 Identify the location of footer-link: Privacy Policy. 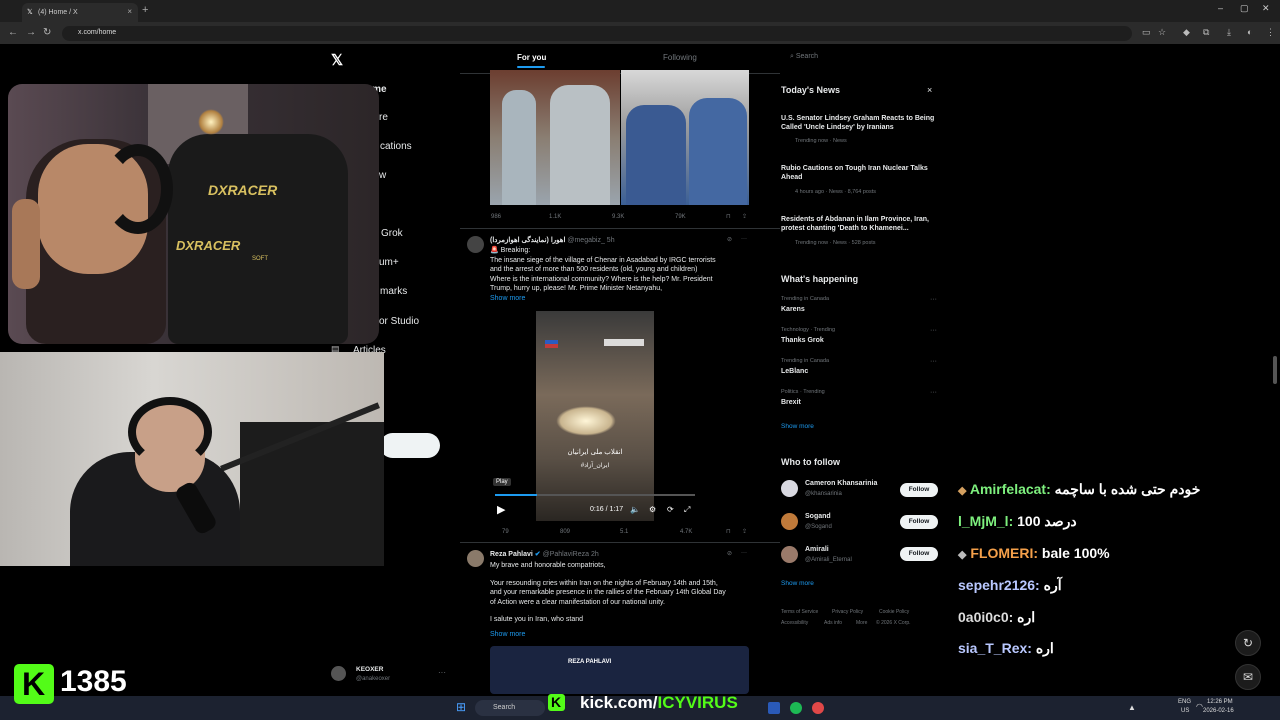
(847, 612).